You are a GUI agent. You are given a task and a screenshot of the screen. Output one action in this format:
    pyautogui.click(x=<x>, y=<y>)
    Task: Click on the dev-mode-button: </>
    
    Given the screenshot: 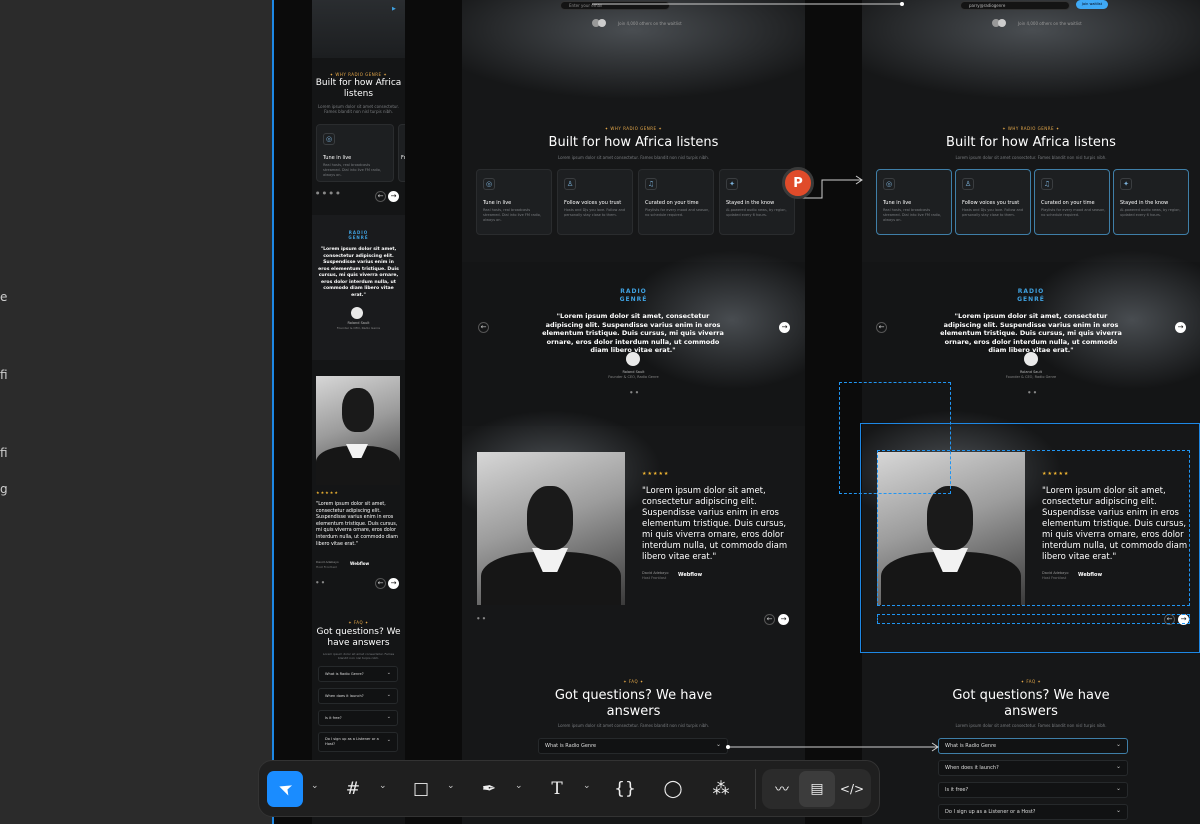 What is the action you would take?
    pyautogui.click(x=852, y=789)
    